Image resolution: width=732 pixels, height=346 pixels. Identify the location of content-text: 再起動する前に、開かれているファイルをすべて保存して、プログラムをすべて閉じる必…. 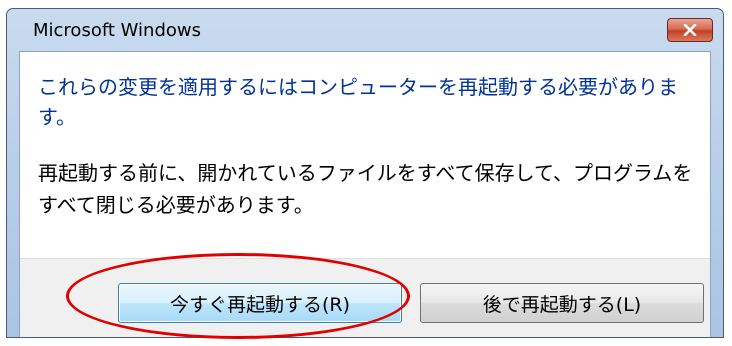
(365, 189).